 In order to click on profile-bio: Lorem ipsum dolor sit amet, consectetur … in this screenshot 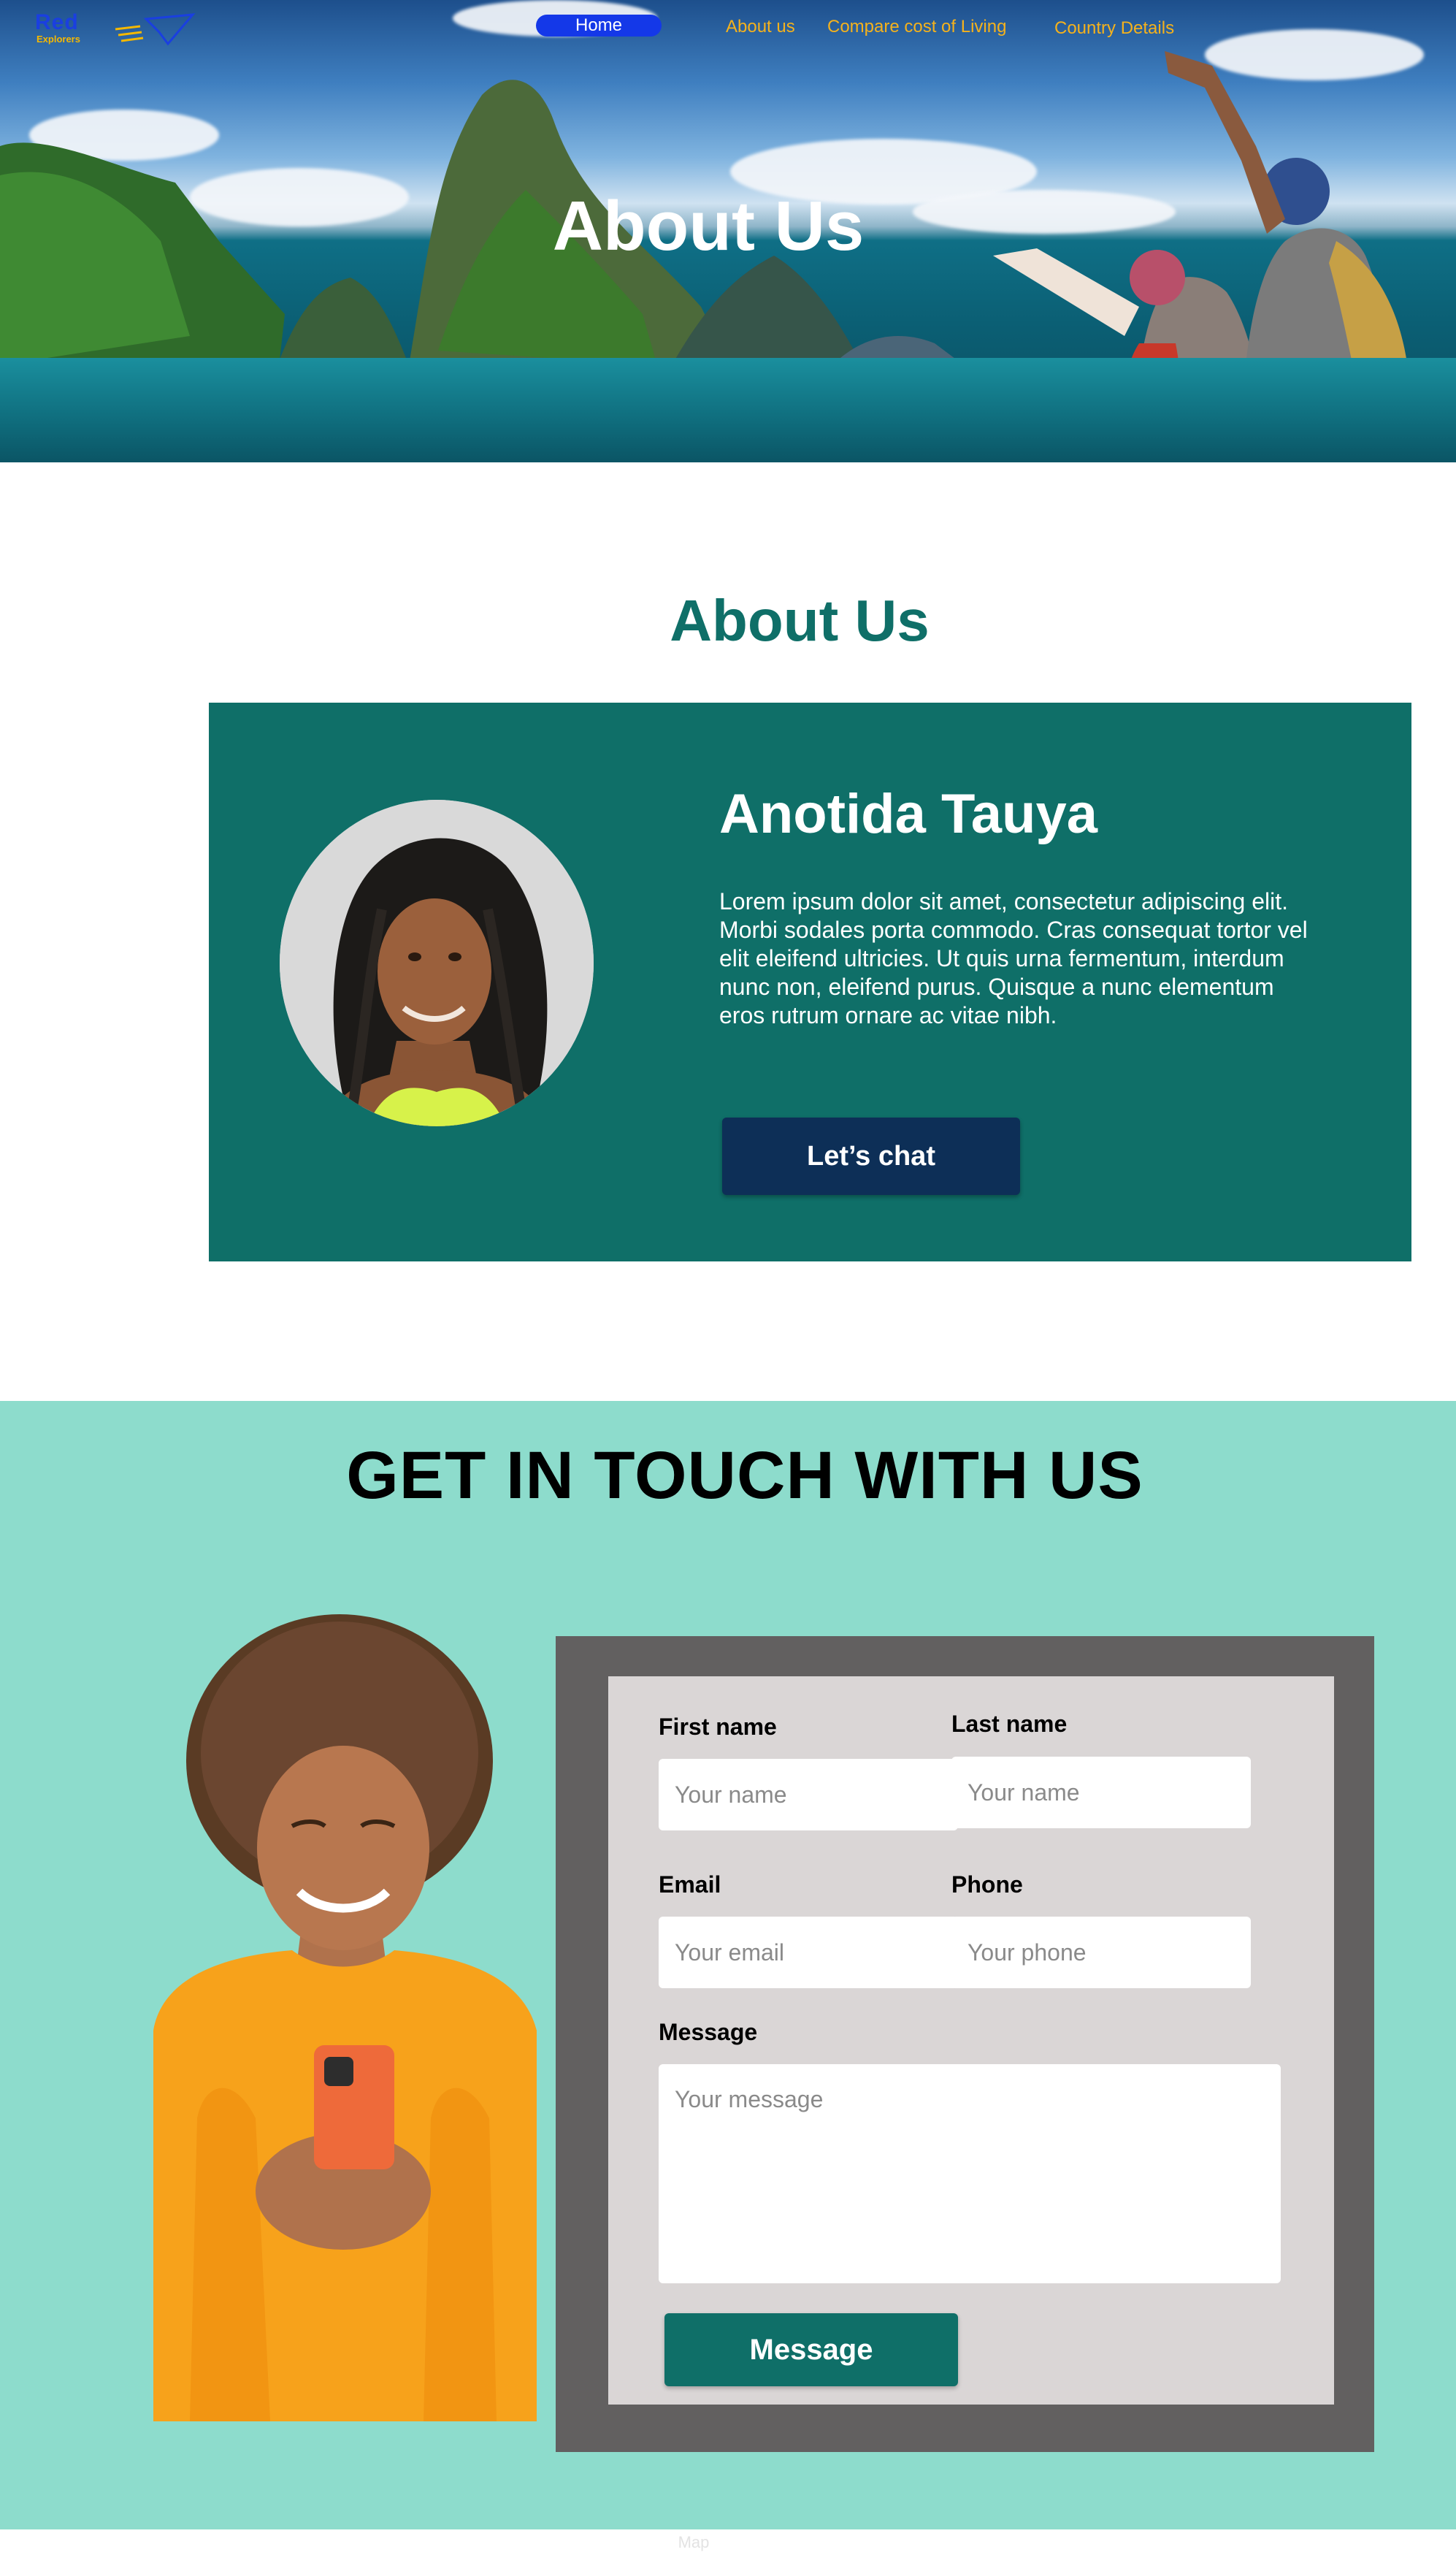, I will do `click(1014, 958)`.